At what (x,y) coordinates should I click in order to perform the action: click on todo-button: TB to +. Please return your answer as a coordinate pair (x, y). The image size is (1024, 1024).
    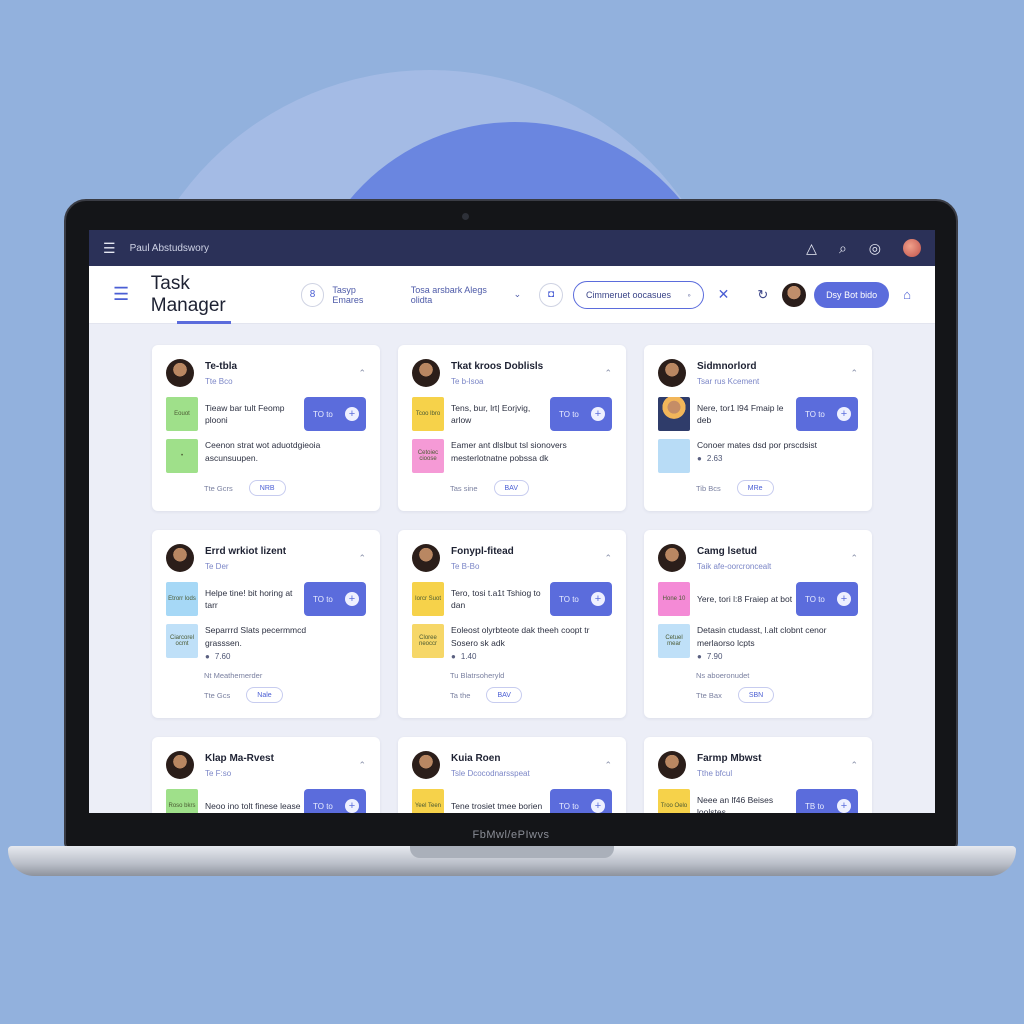
    Looking at the image, I should click on (827, 801).